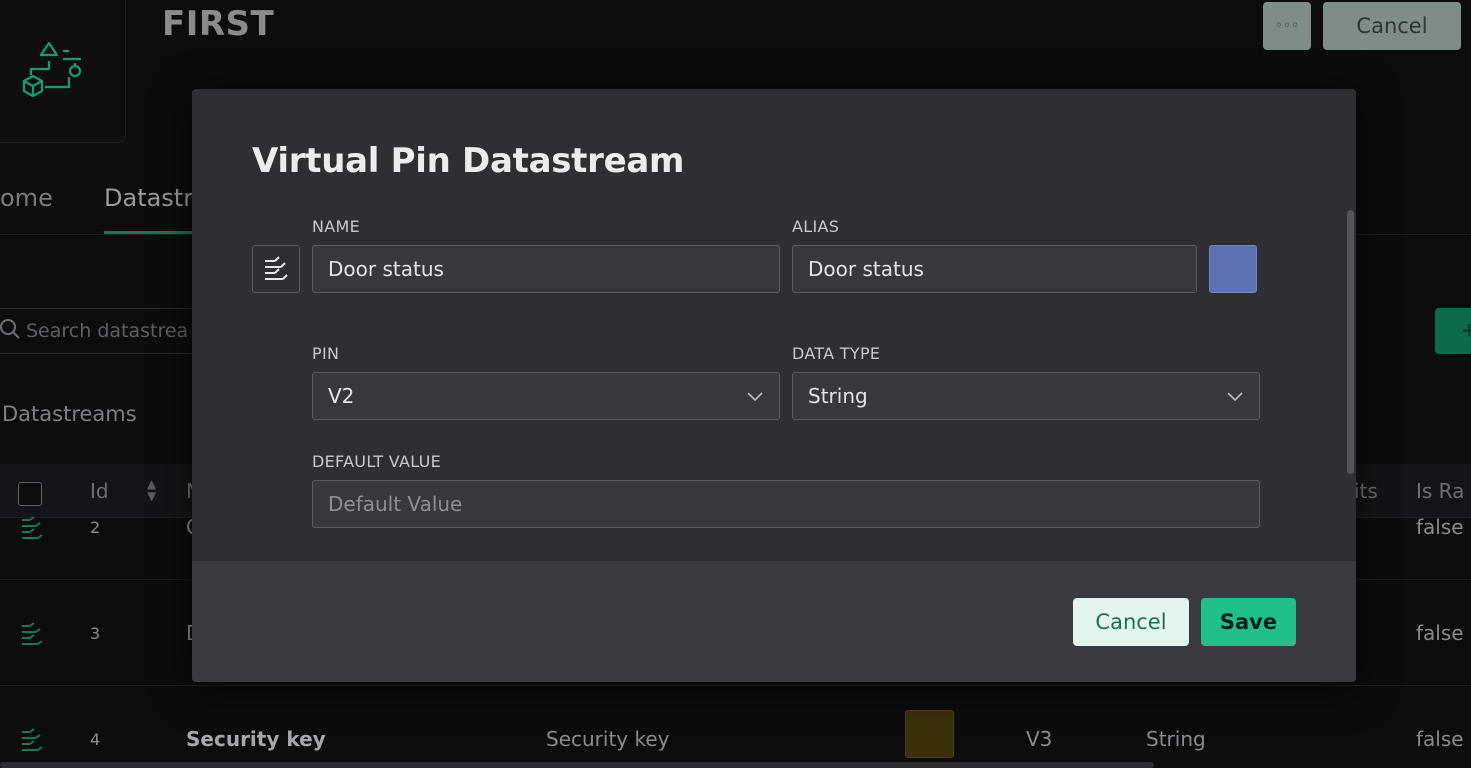 The width and height of the screenshot is (1471, 768). What do you see at coordinates (151, 490) in the screenshot?
I see `sort-icon: ▲ ▼` at bounding box center [151, 490].